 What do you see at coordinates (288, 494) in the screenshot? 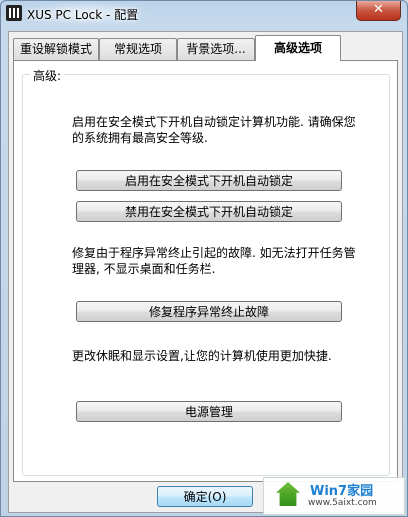
I see `house-logo-icon` at bounding box center [288, 494].